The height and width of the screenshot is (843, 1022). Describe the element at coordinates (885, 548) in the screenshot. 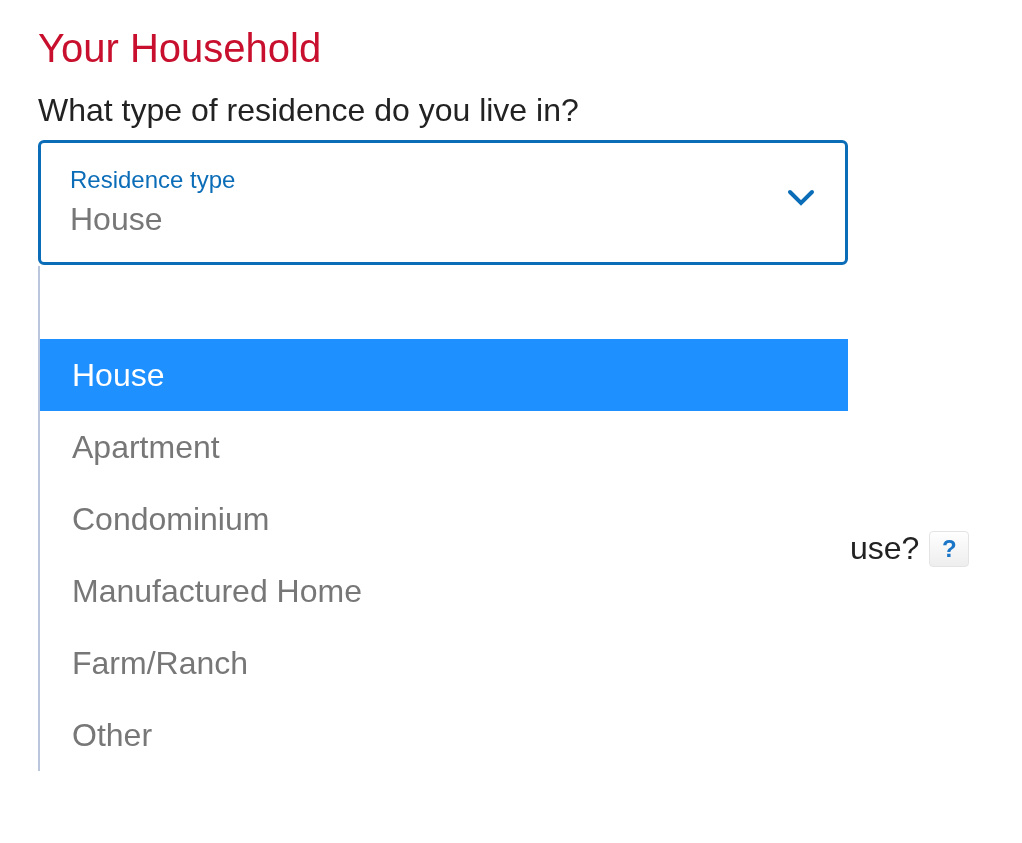

I see `question-text: use?` at that location.